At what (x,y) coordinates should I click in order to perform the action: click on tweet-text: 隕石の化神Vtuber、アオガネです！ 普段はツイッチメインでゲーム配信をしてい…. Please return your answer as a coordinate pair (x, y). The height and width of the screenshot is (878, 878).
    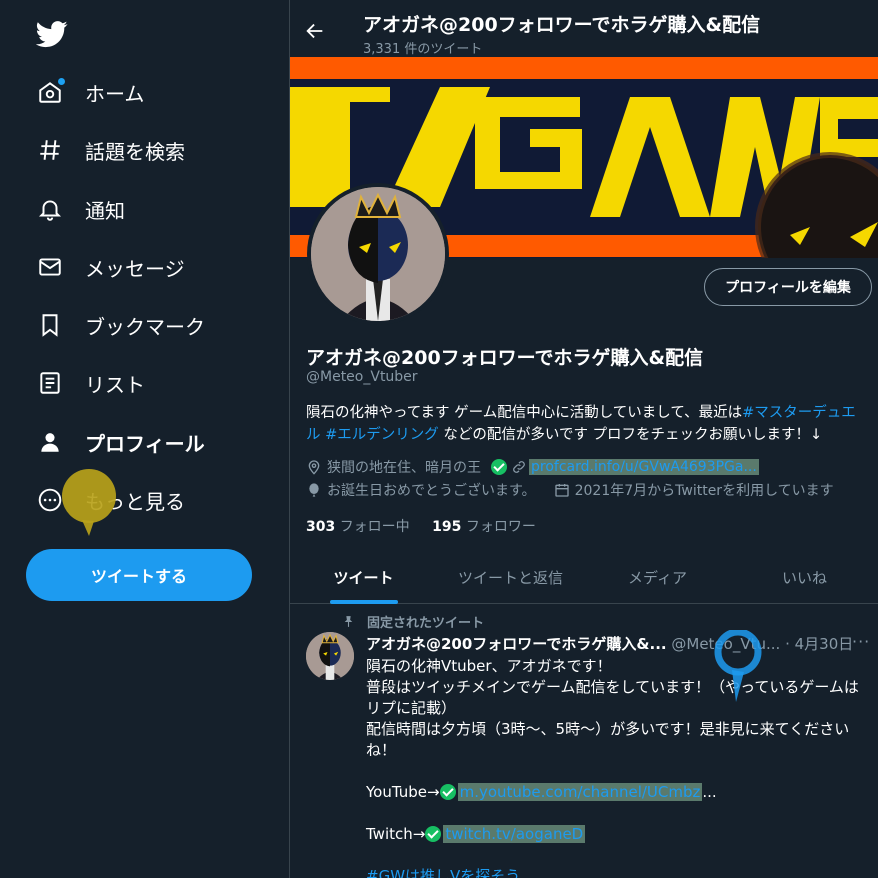
    Looking at the image, I should click on (616, 767).